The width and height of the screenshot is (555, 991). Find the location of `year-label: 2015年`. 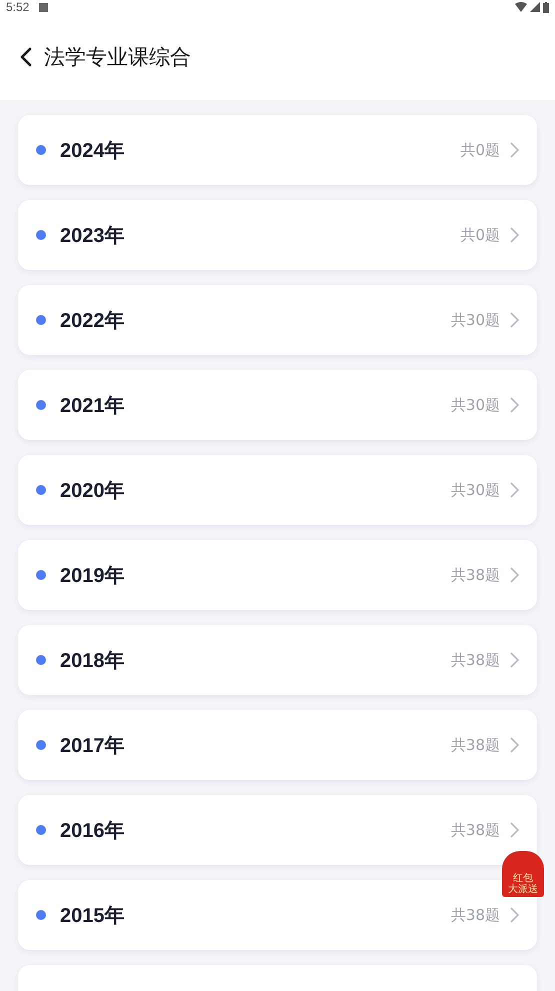

year-label: 2015年 is located at coordinates (92, 916).